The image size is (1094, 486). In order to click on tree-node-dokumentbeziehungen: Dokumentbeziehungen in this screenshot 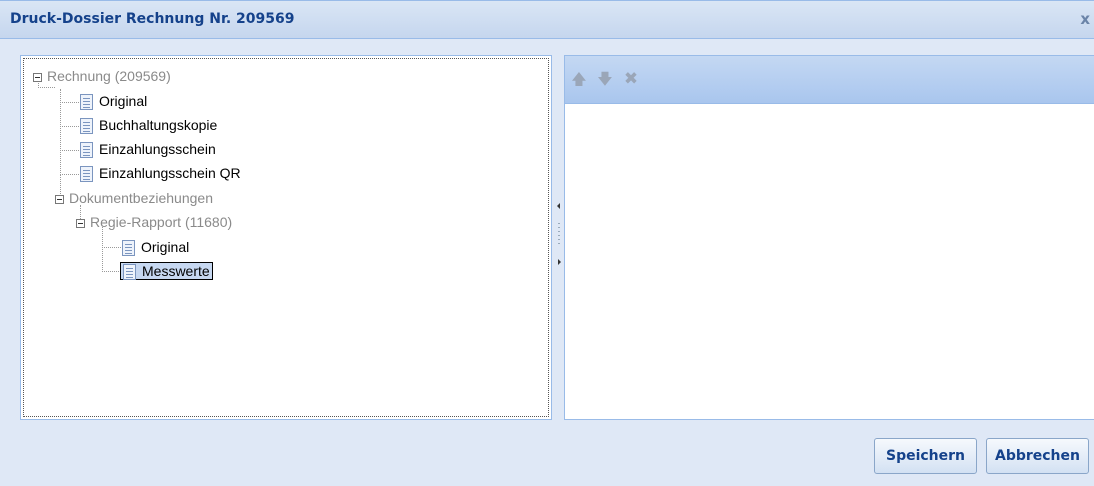, I will do `click(134, 198)`.